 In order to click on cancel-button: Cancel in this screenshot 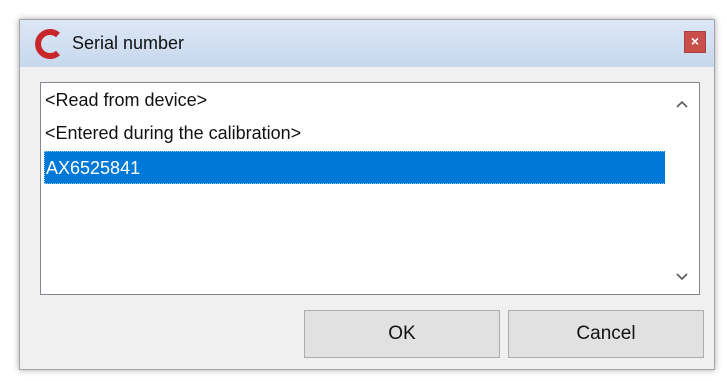, I will do `click(606, 334)`.